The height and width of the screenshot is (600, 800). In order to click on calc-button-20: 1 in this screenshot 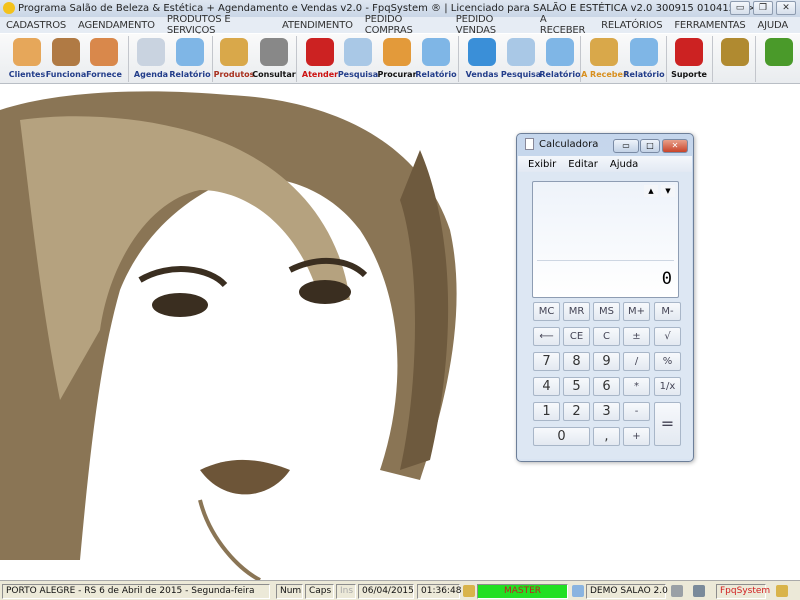, I will do `click(546, 411)`.